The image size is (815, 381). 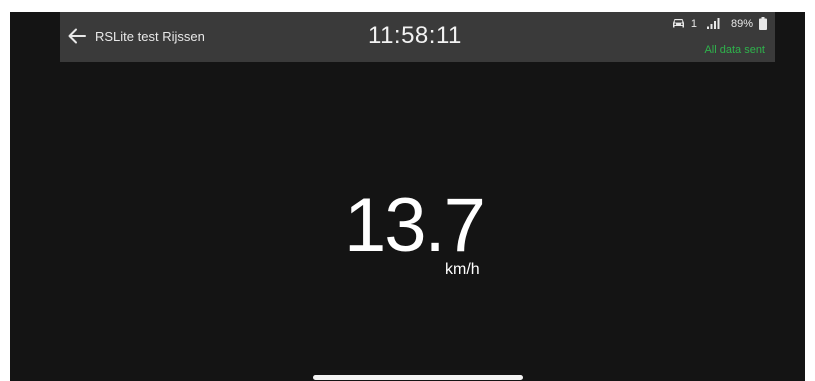 What do you see at coordinates (462, 269) in the screenshot?
I see `speed-unit: km/h` at bounding box center [462, 269].